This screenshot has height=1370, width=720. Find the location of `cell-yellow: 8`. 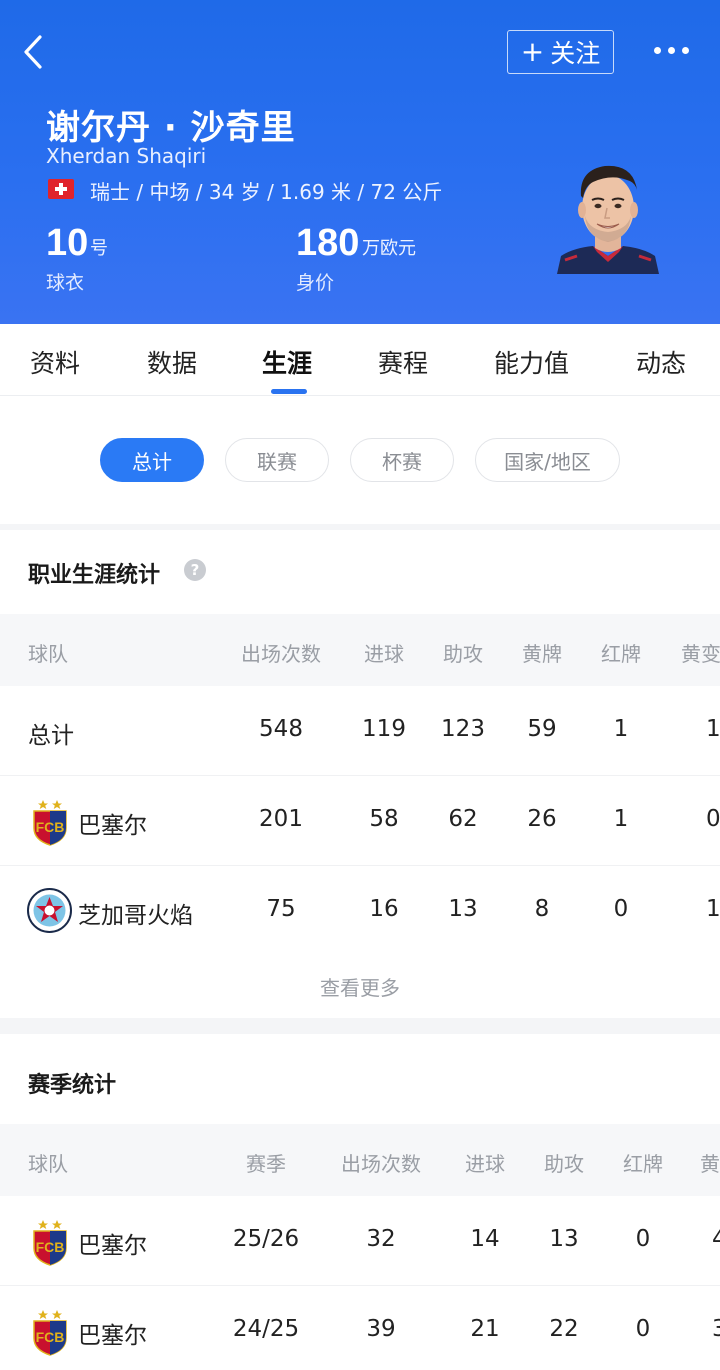

cell-yellow: 8 is located at coordinates (542, 909).